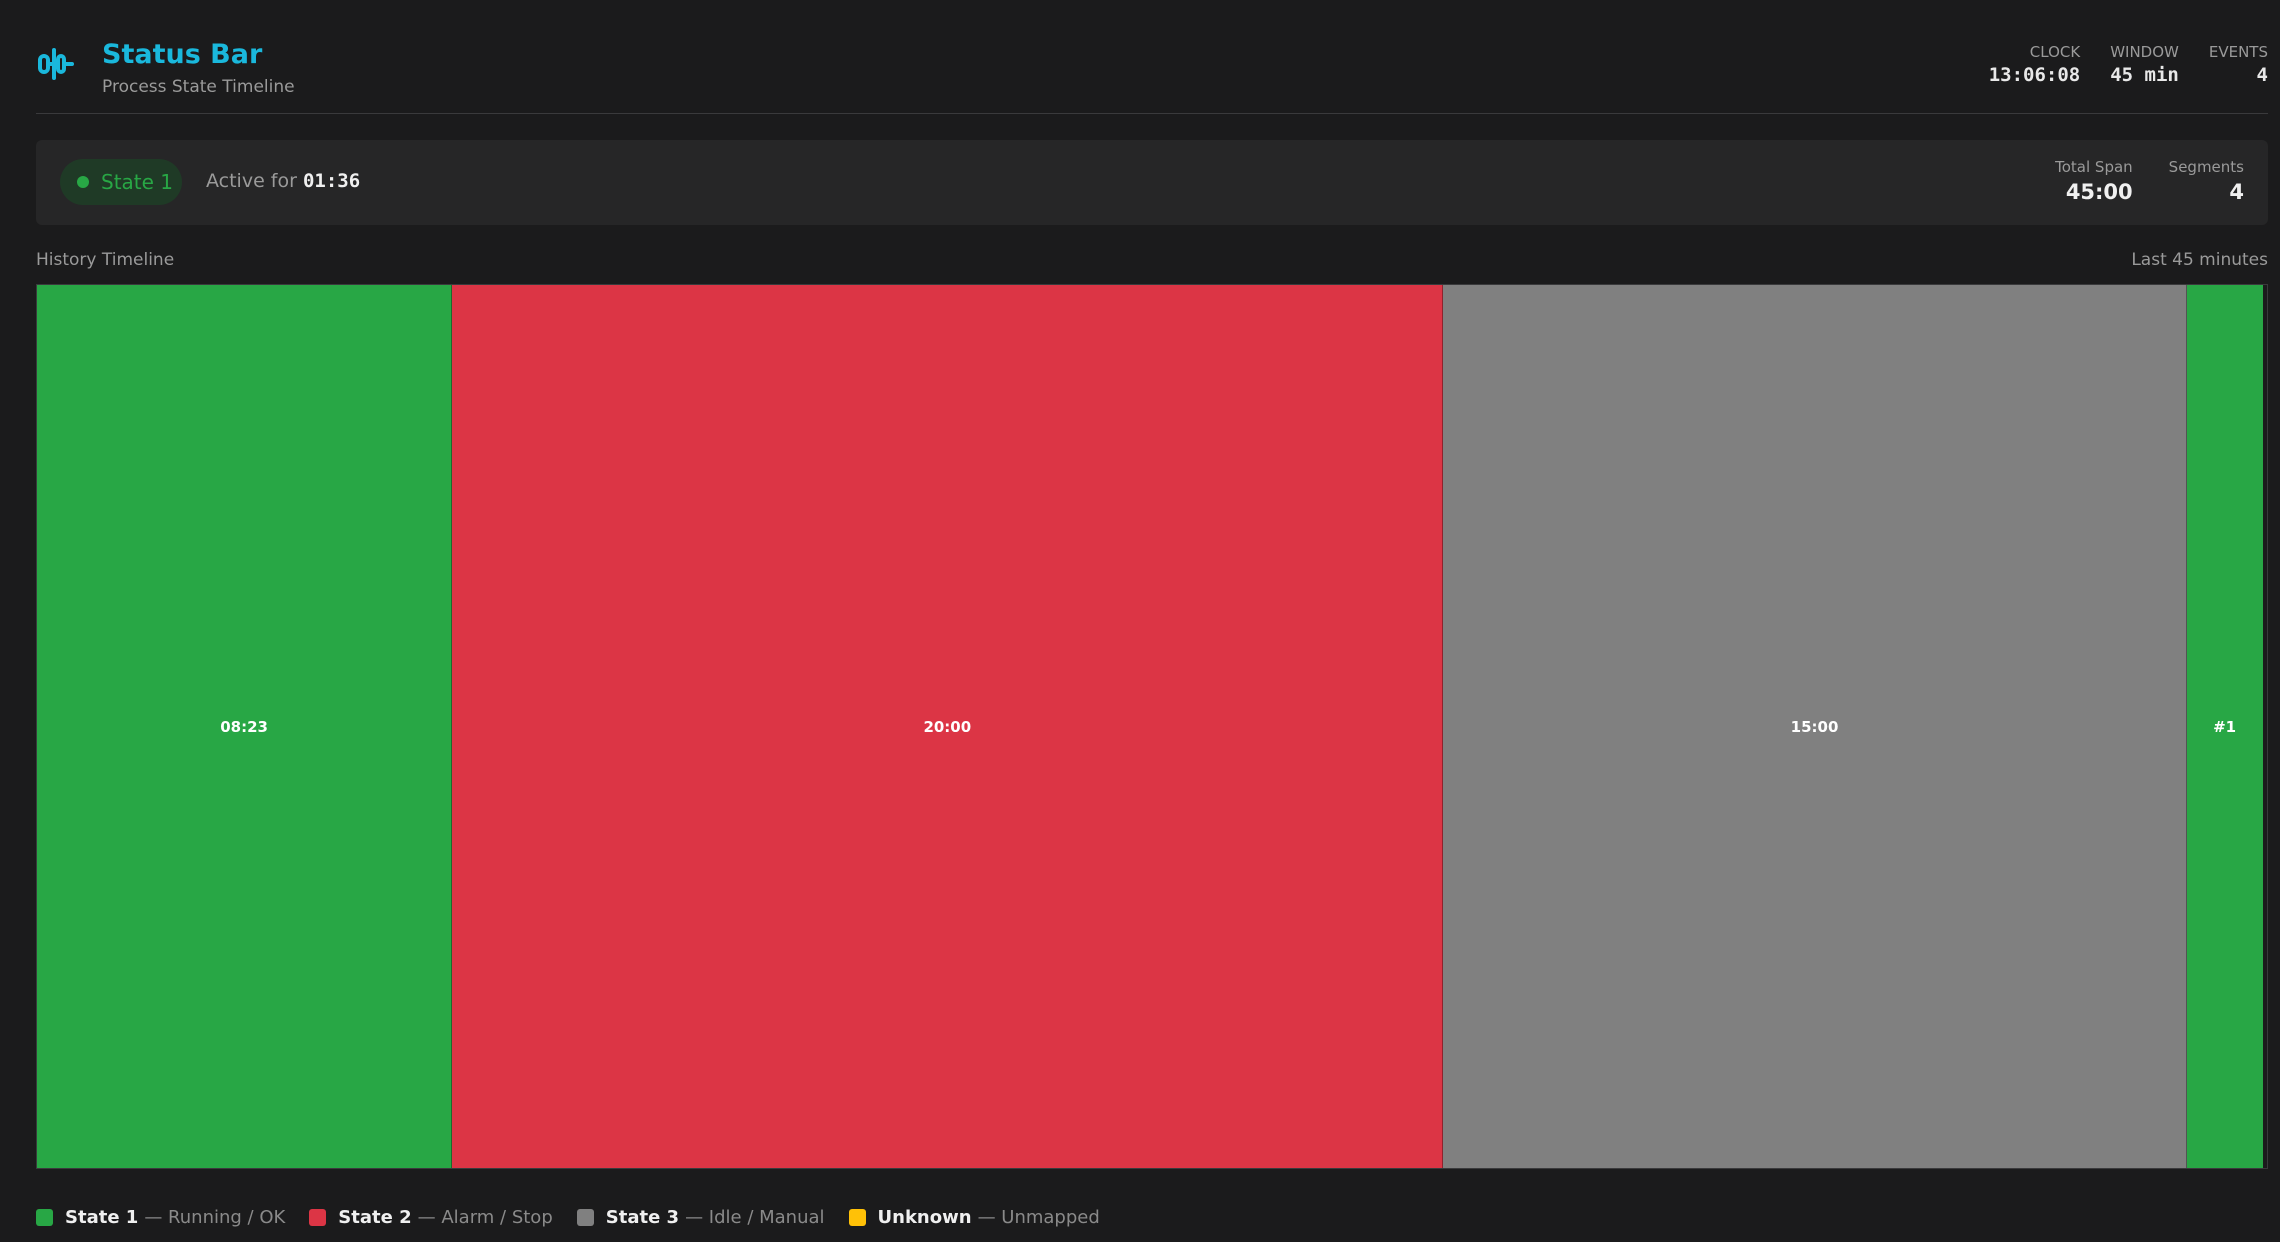 The width and height of the screenshot is (2280, 1242). Describe the element at coordinates (2236, 192) in the screenshot. I see `segments-value: 4` at that location.